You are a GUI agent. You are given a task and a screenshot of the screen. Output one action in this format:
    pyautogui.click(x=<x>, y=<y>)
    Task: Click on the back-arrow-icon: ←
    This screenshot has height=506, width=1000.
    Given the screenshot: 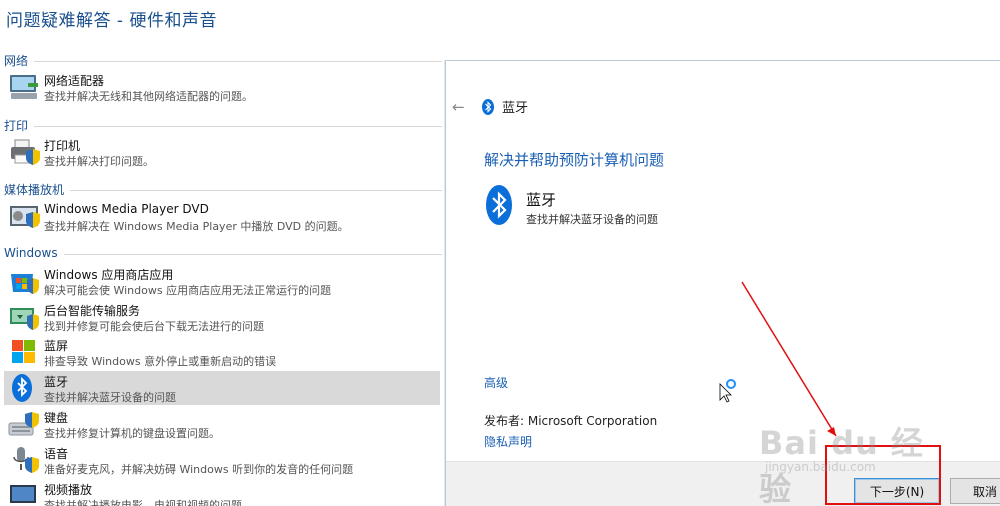 What is the action you would take?
    pyautogui.click(x=464, y=107)
    